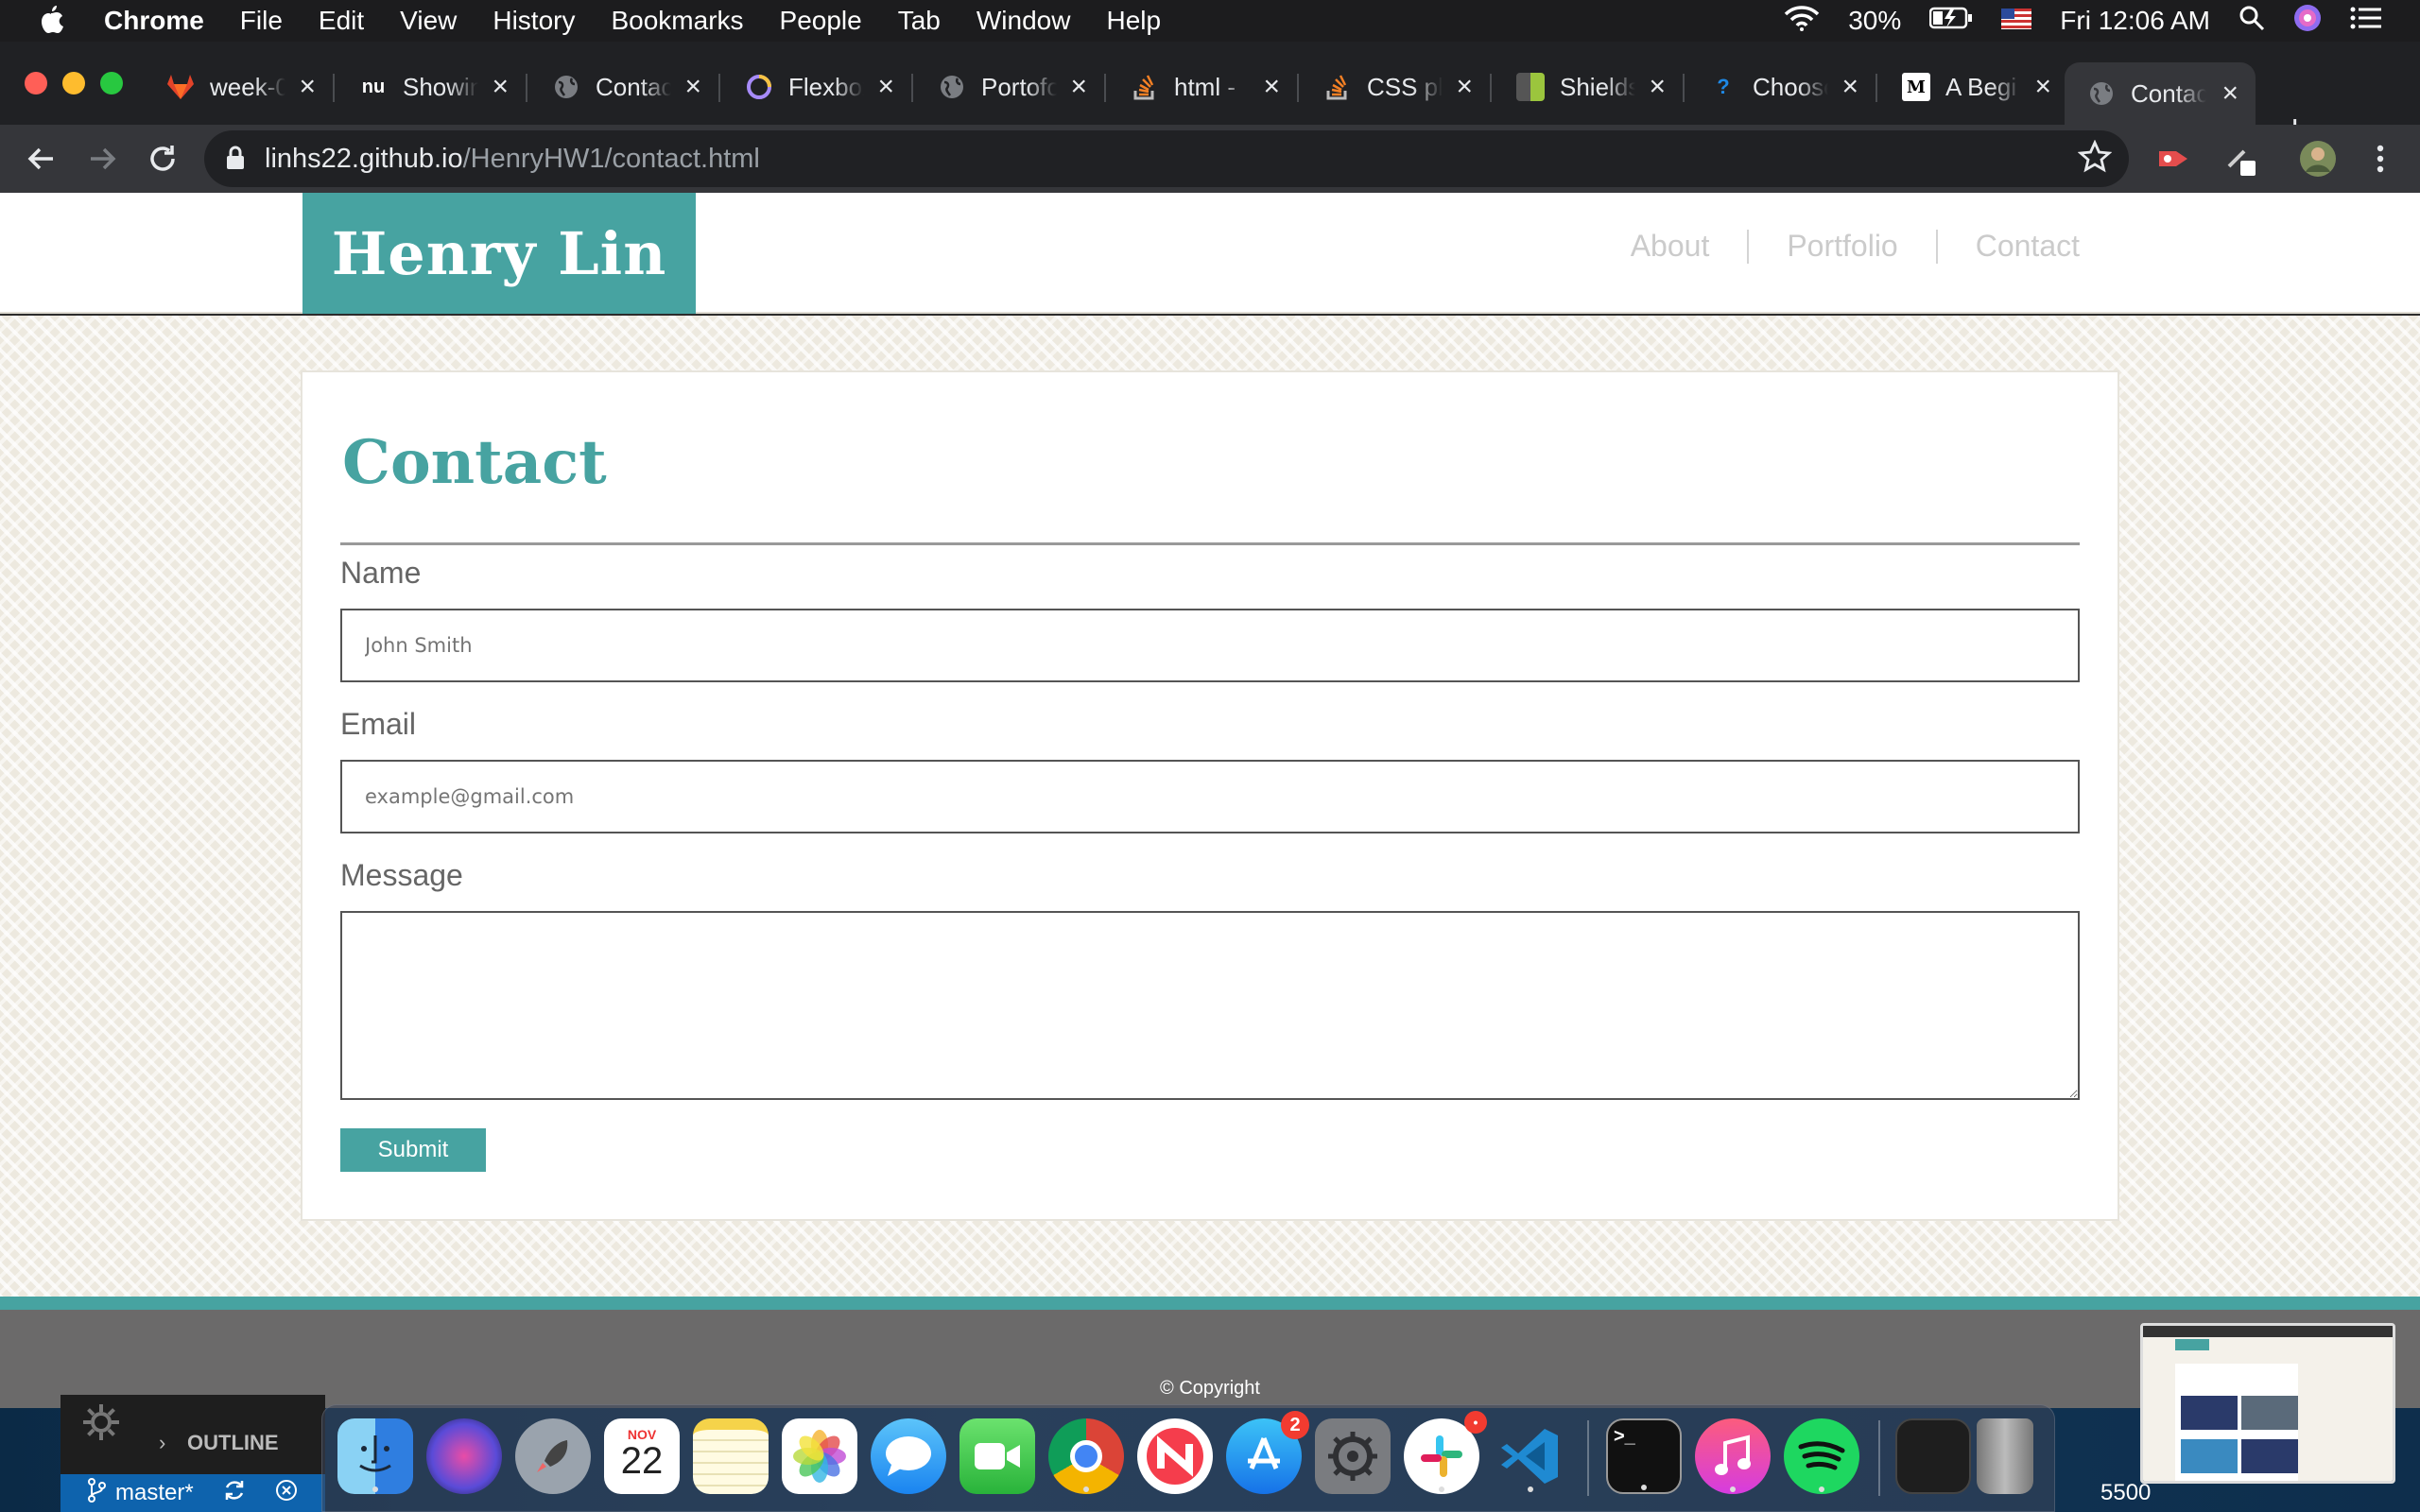 This screenshot has width=2420, height=1512. I want to click on app-store-icon: 2, so click(1267, 1452).